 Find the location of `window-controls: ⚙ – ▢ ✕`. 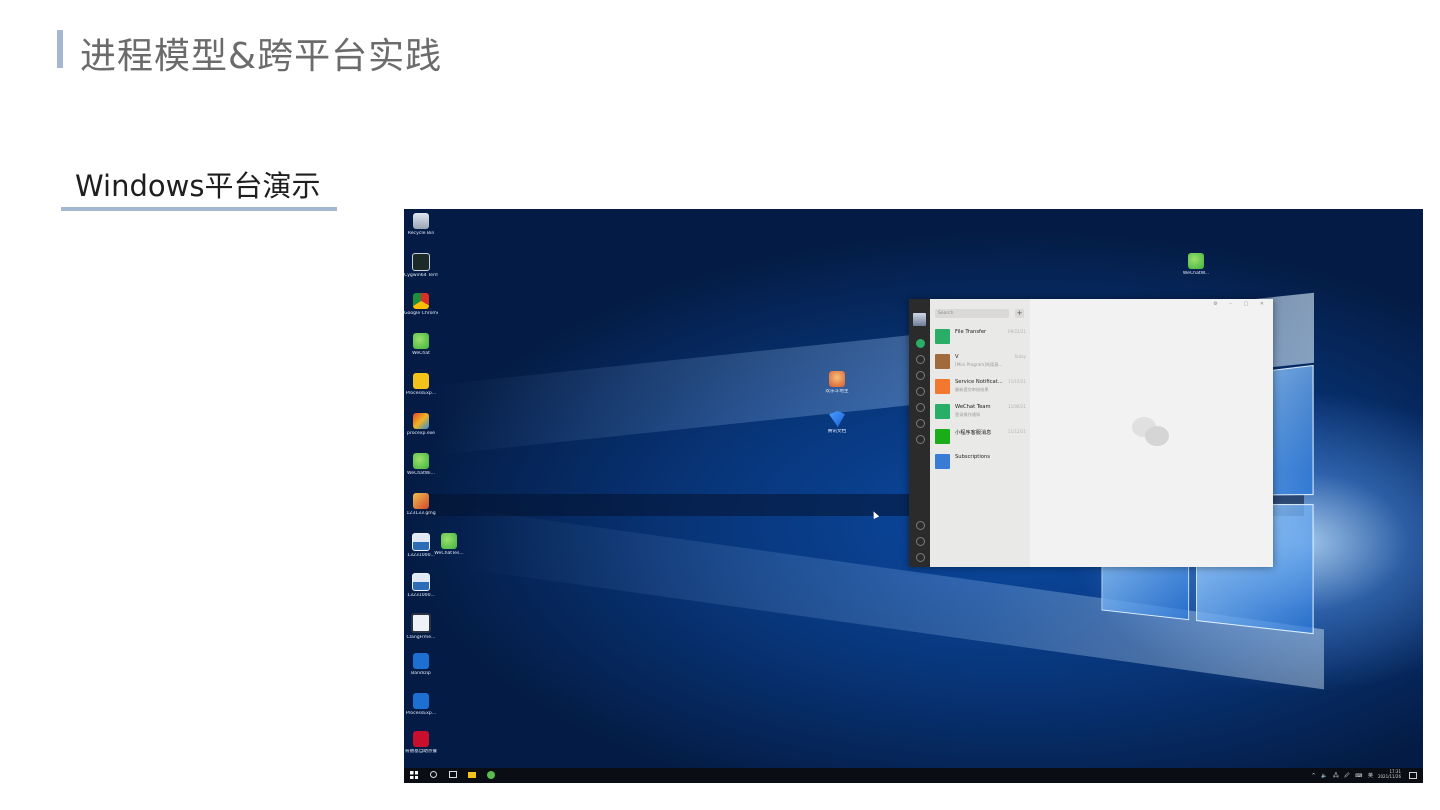

window-controls: ⚙ – ▢ ✕ is located at coordinates (1241, 304).